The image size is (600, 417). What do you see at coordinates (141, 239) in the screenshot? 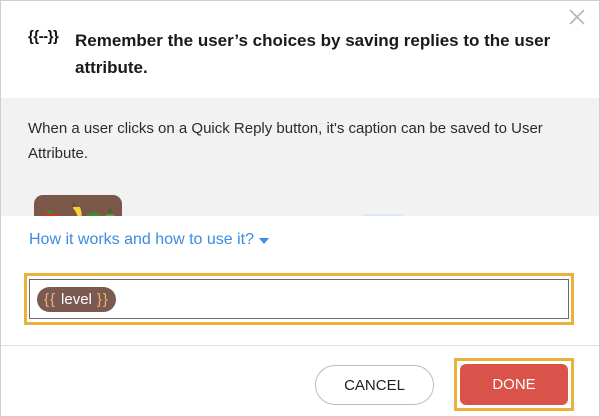
I see `how-it-works-label: How it works and how to use it?` at bounding box center [141, 239].